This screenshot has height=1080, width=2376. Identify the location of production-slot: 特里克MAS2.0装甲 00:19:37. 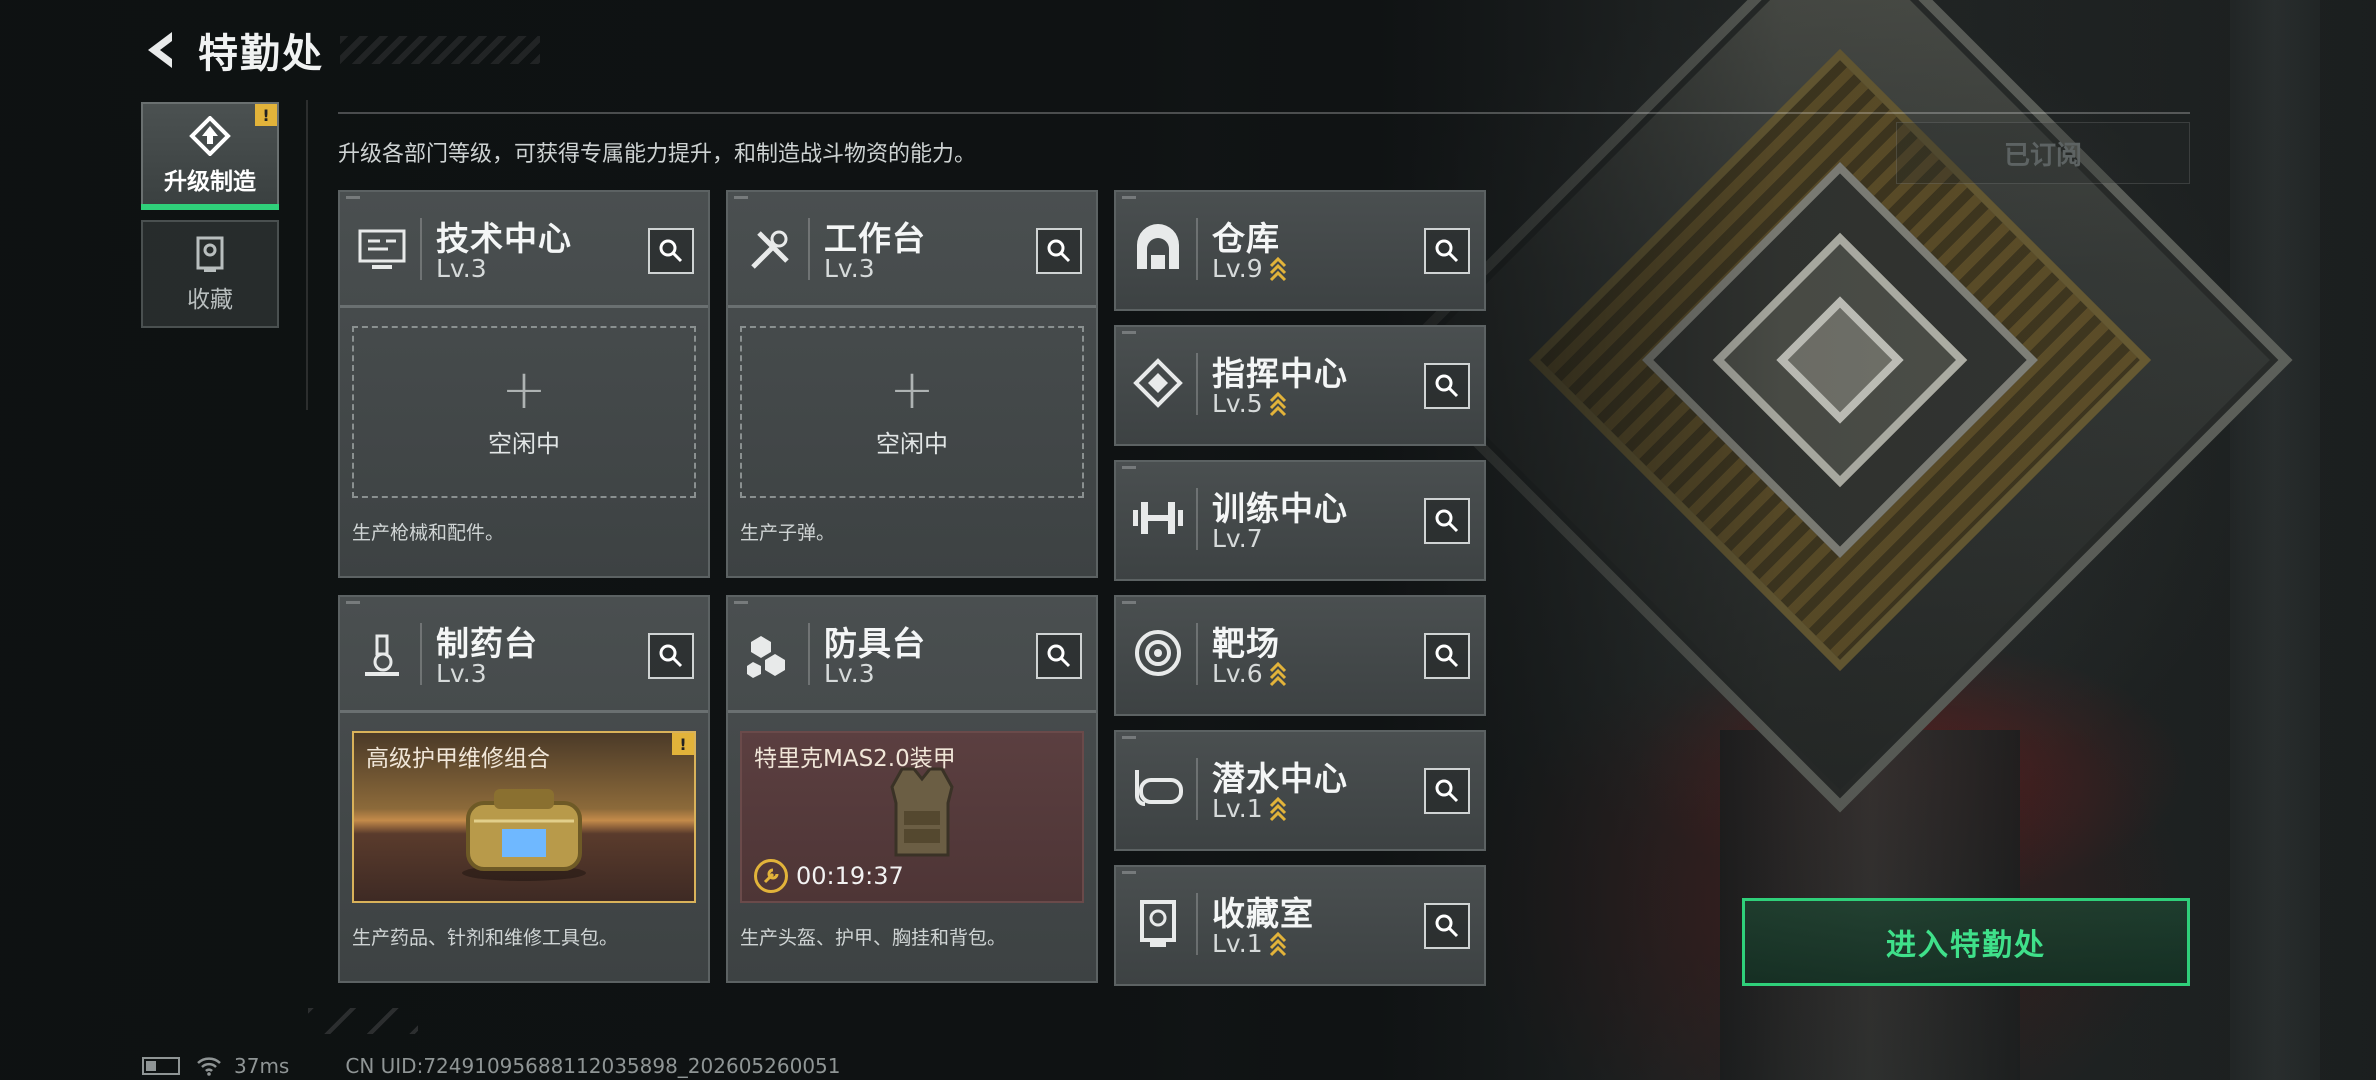
(912, 817).